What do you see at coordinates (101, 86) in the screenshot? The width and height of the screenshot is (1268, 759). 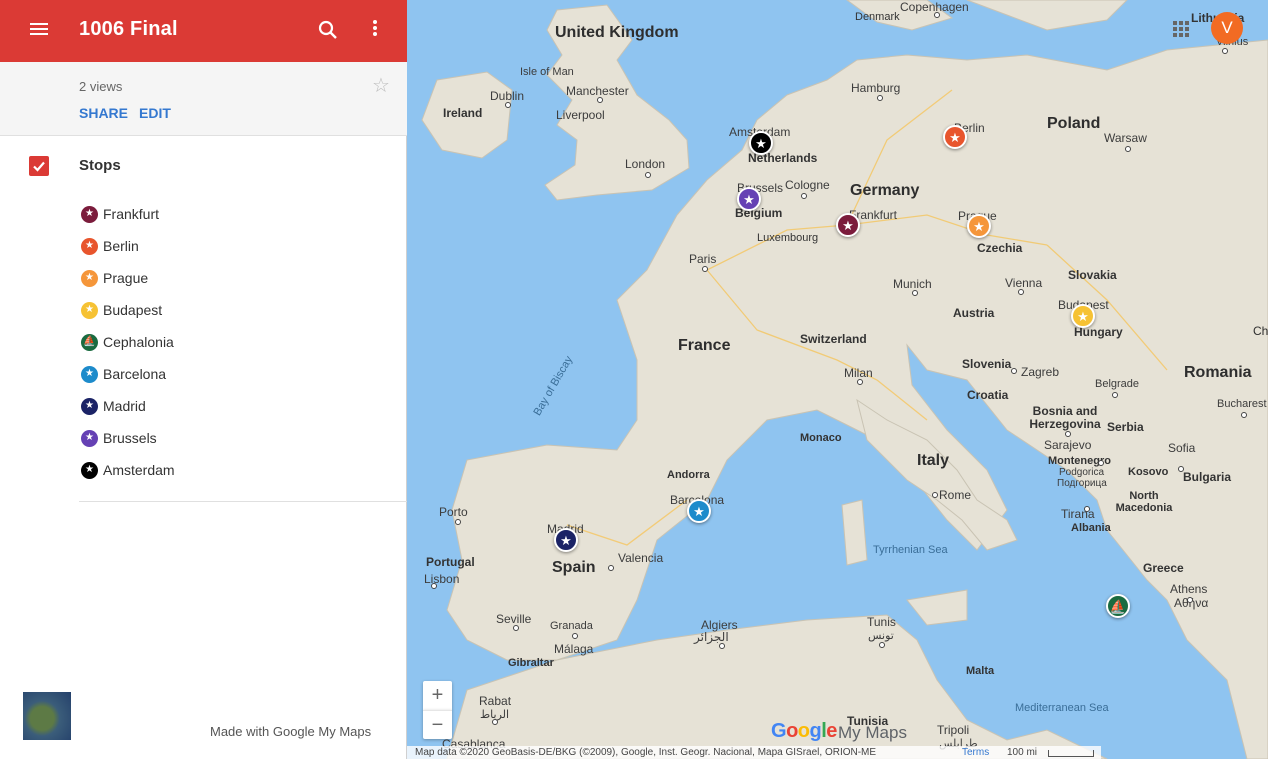 I see `view-count: 2 views` at bounding box center [101, 86].